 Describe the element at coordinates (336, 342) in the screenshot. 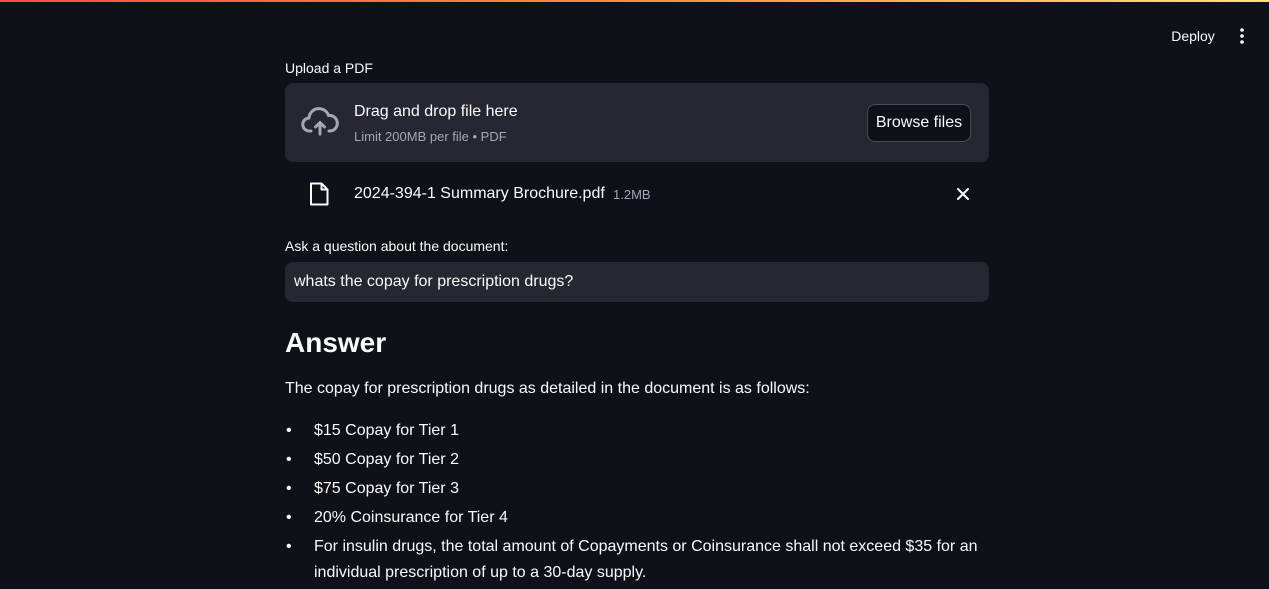

I see `answer-heading: Answer` at that location.